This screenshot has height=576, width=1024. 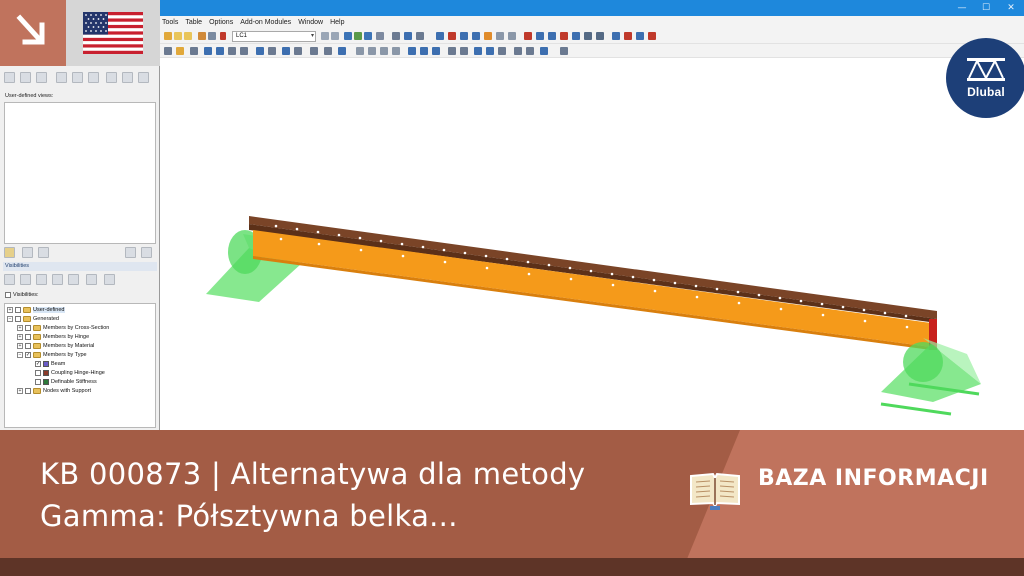 I want to click on minimize-icon: —, so click(x=962, y=8).